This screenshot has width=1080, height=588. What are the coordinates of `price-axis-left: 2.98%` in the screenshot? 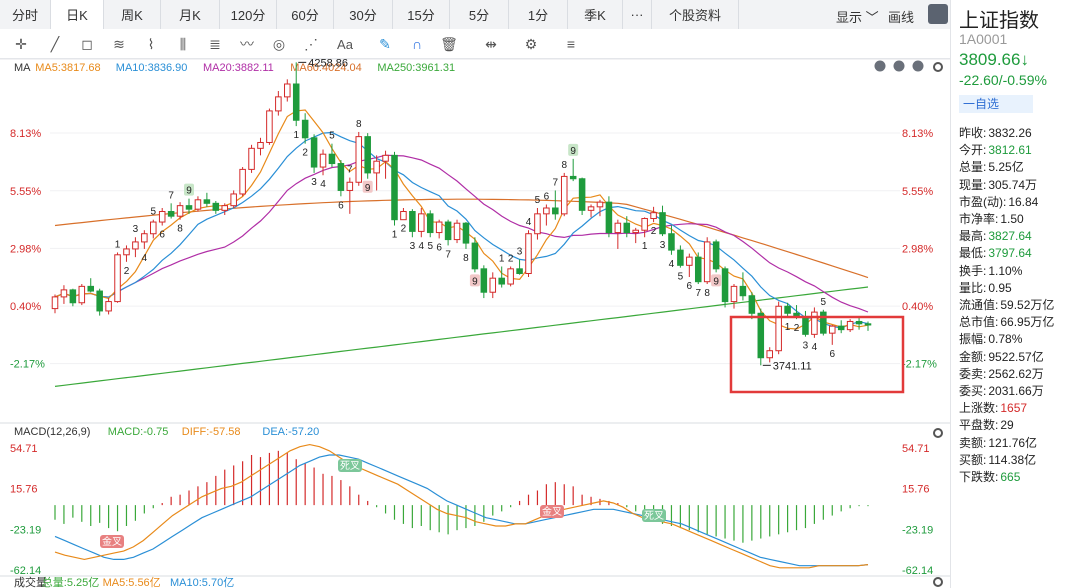 It's located at (25, 249).